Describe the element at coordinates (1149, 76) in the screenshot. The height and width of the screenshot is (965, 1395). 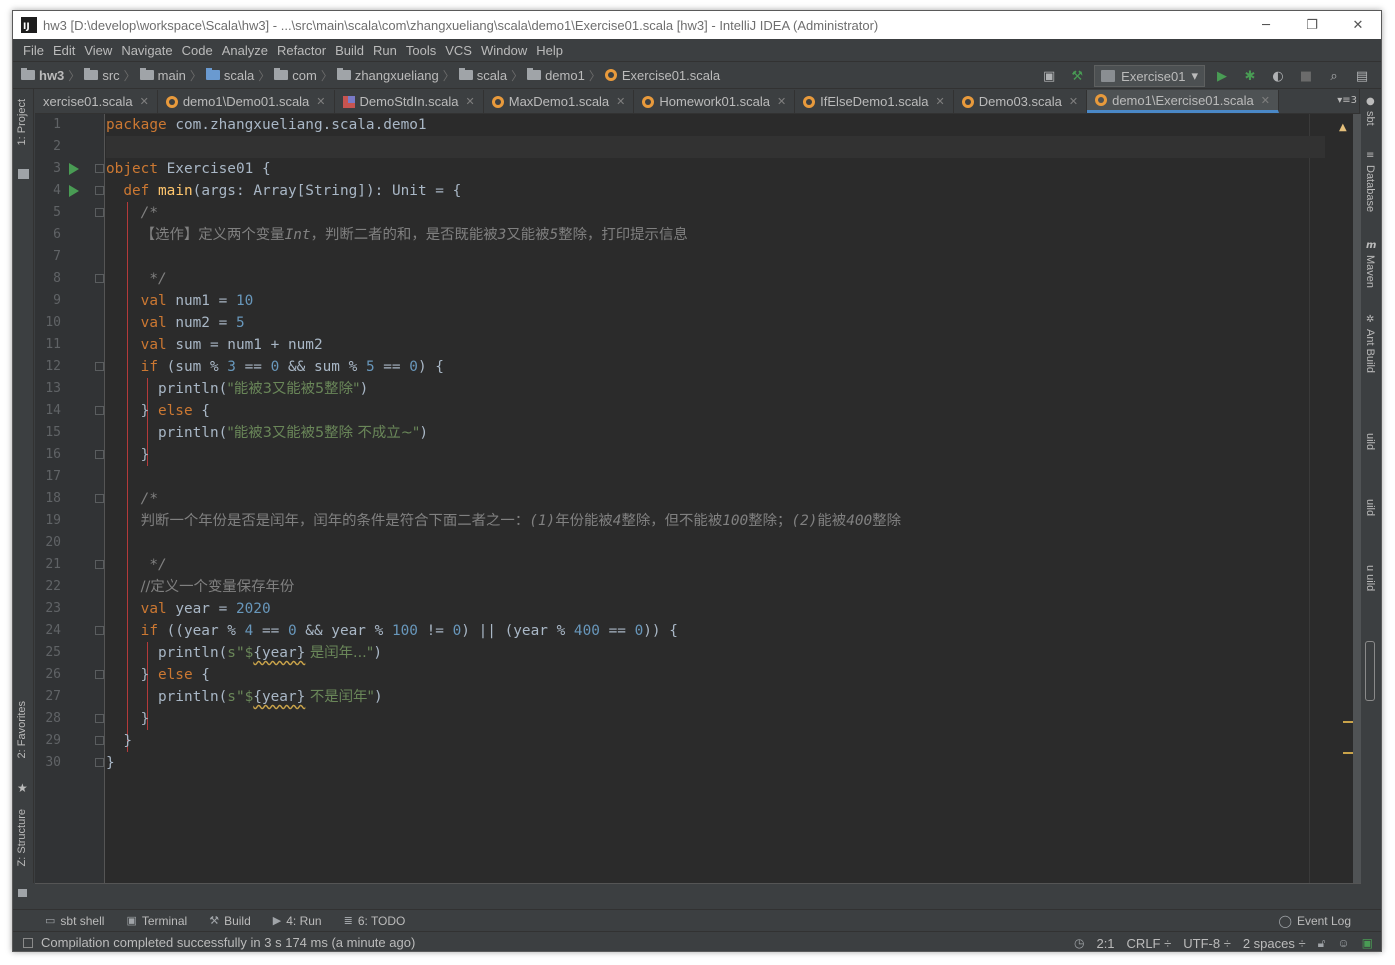
I see `run-configuration-select: Exercise01 ▾` at that location.